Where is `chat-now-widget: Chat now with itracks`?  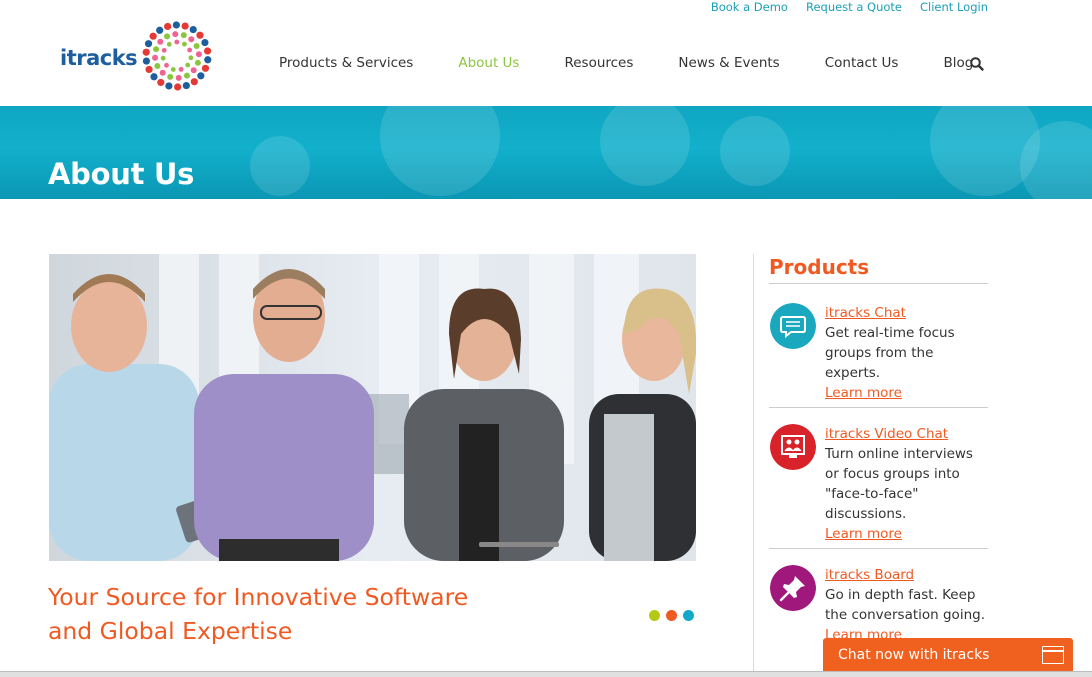 chat-now-widget: Chat now with itracks is located at coordinates (948, 655).